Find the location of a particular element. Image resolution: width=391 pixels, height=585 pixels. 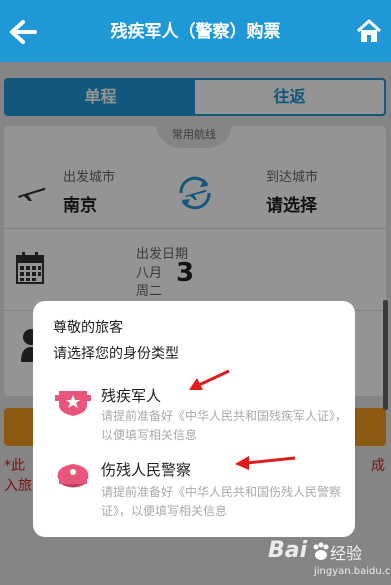

scrollbar is located at coordinates (385, 355).